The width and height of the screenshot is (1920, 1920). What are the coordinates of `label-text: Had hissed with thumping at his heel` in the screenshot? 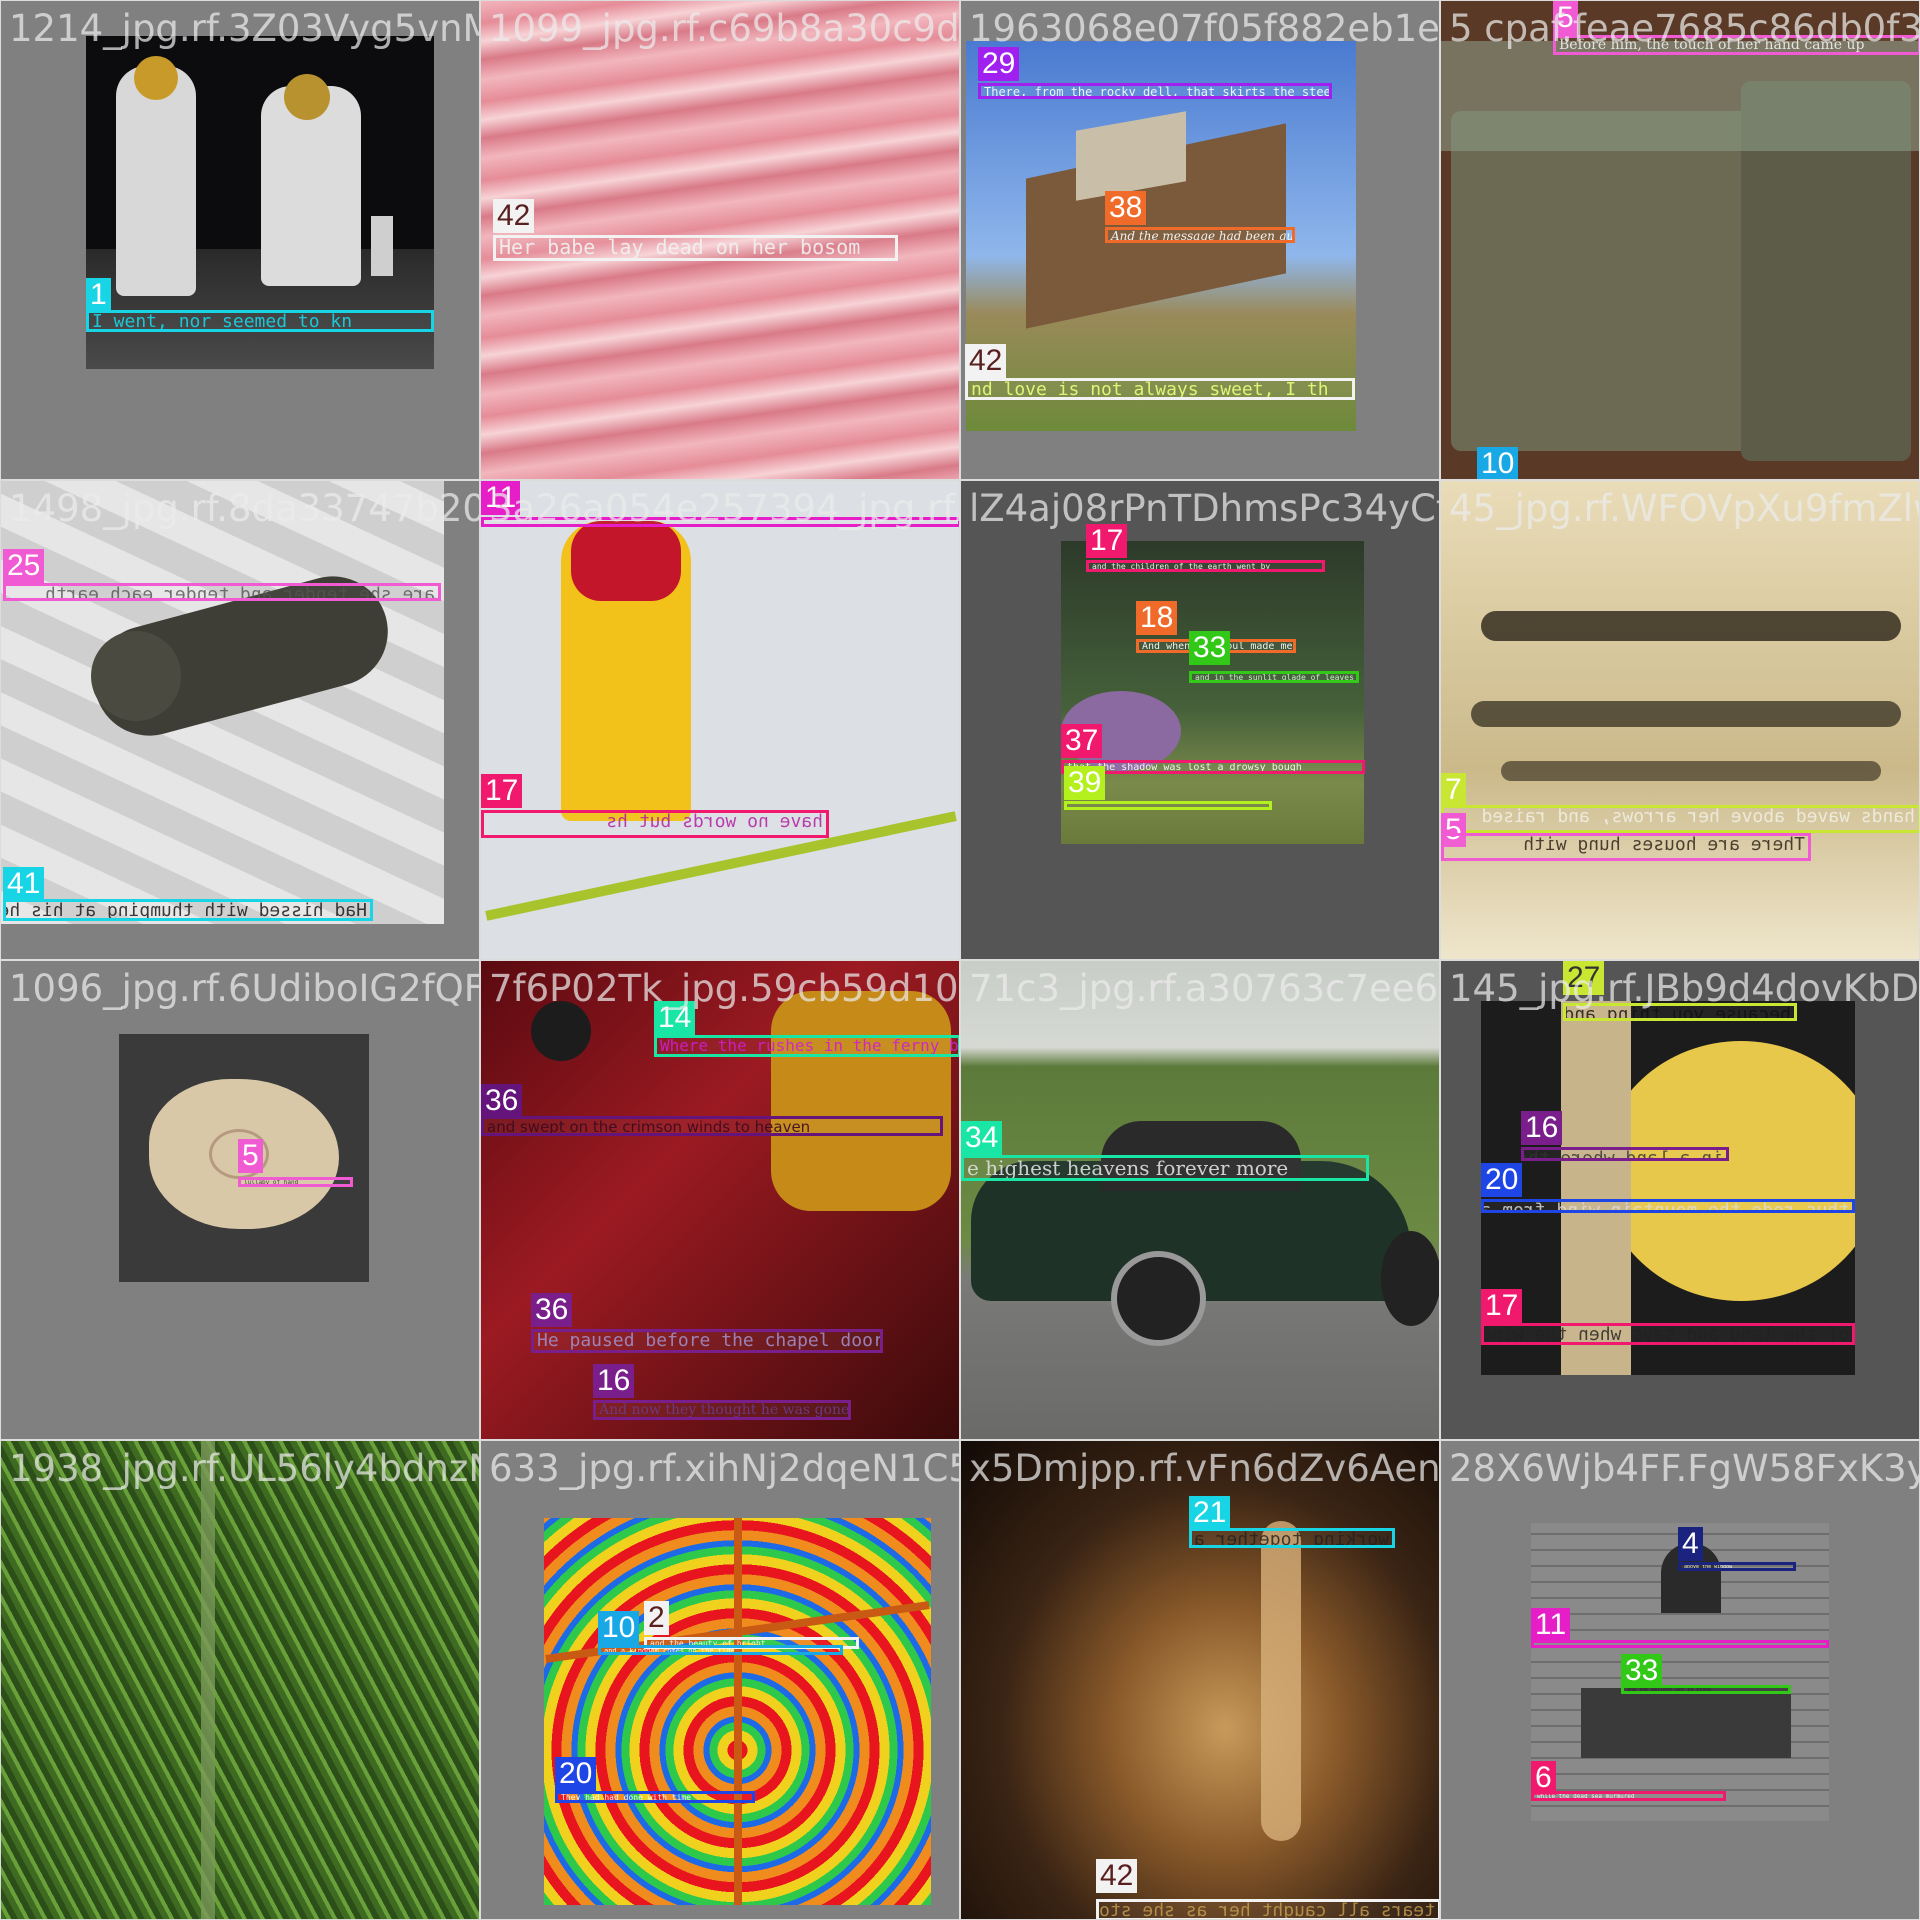 It's located at (186, 910).